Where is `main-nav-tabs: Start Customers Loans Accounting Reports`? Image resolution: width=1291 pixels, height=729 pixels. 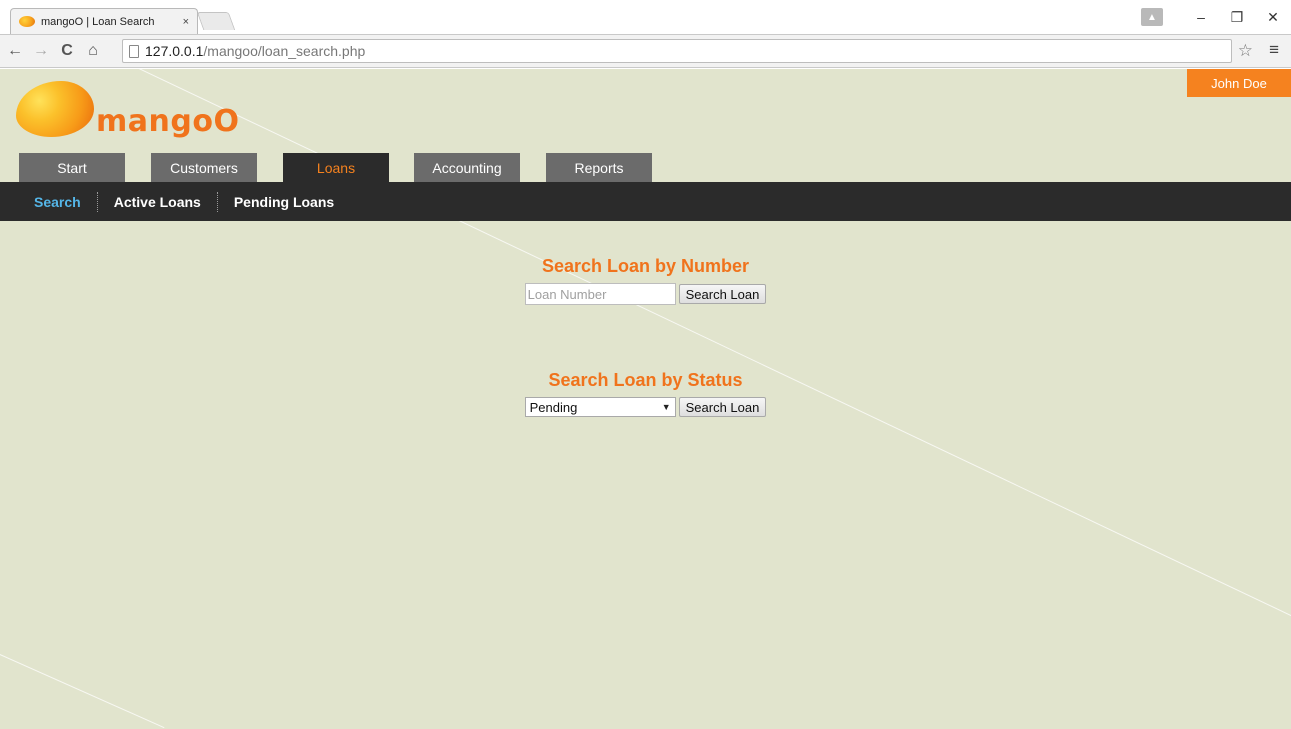 main-nav-tabs: Start Customers Loans Accounting Reports is located at coordinates (645, 167).